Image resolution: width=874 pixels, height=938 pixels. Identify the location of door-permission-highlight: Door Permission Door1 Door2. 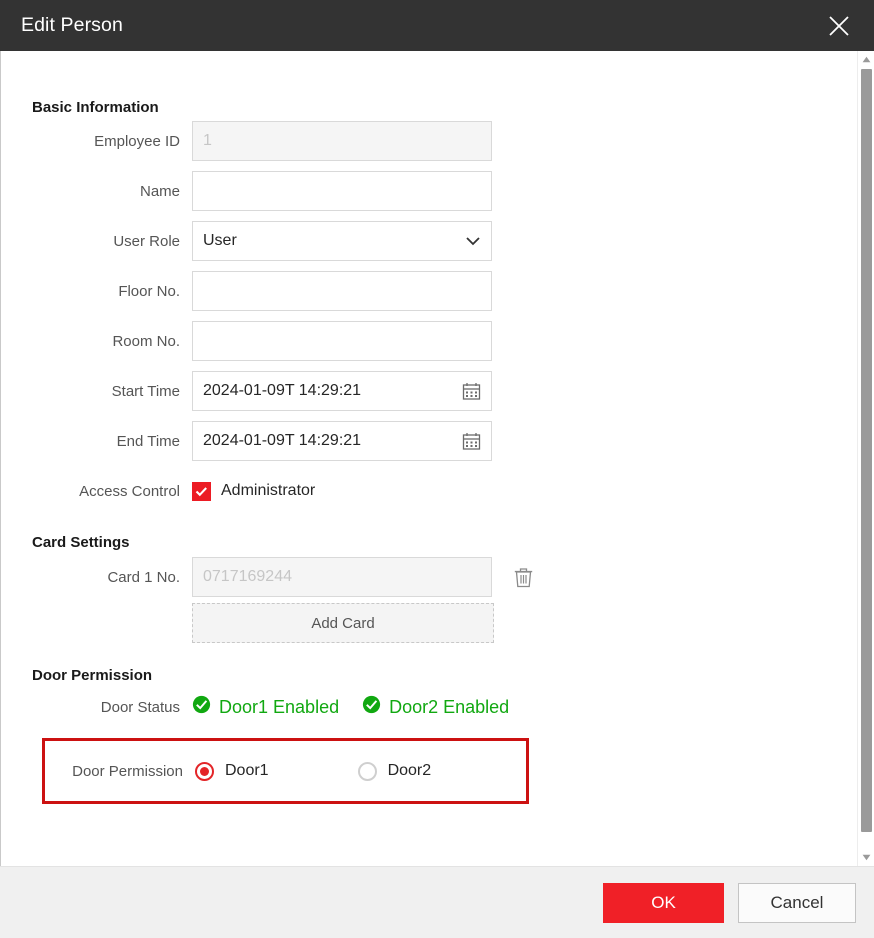
(285, 771).